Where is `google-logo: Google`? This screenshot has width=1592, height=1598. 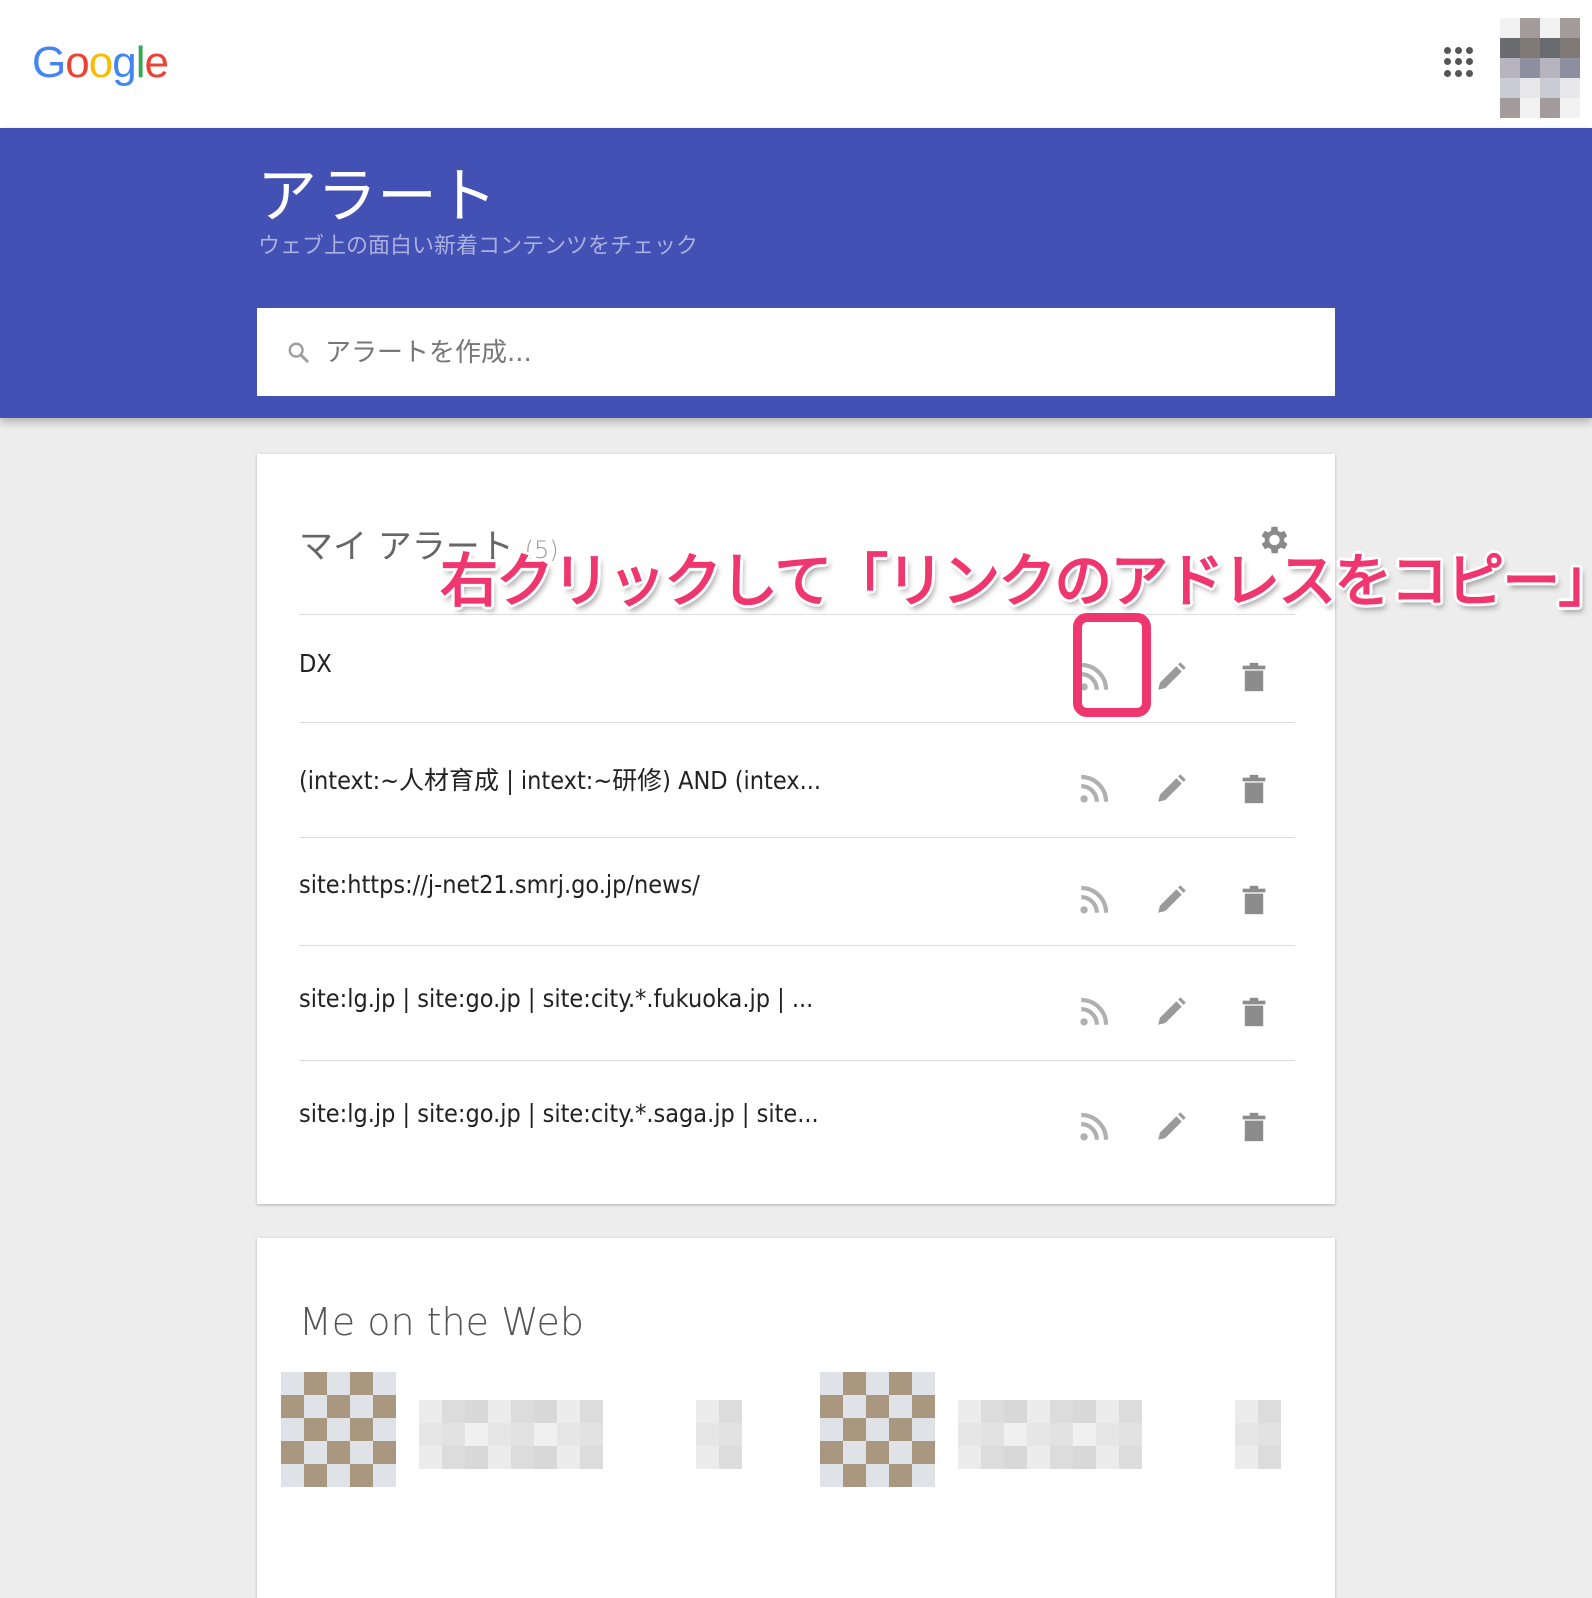 google-logo: Google is located at coordinates (100, 63).